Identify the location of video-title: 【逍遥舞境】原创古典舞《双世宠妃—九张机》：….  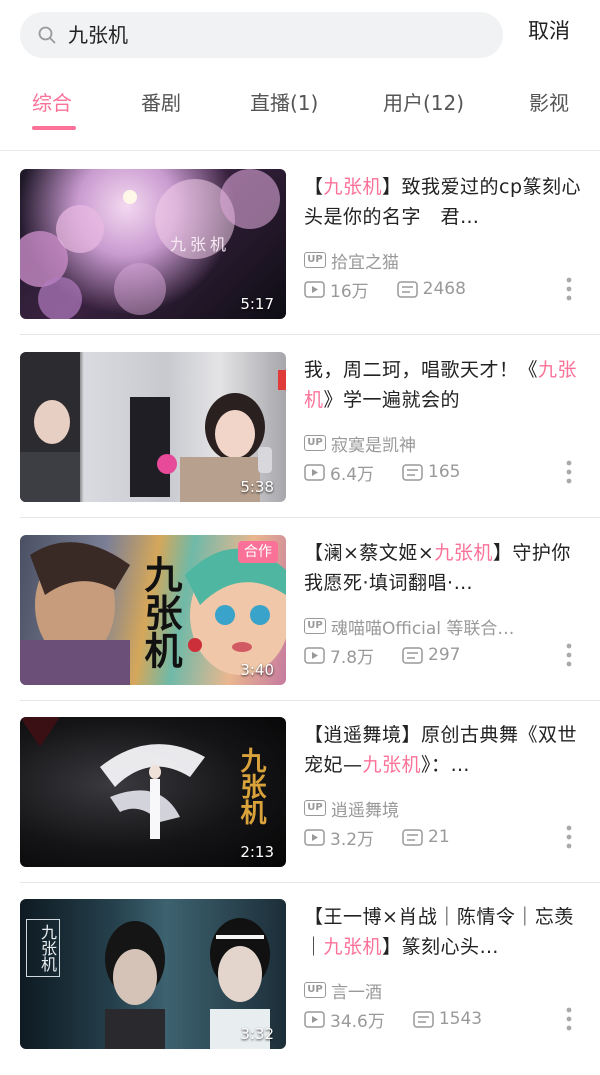
(445, 751).